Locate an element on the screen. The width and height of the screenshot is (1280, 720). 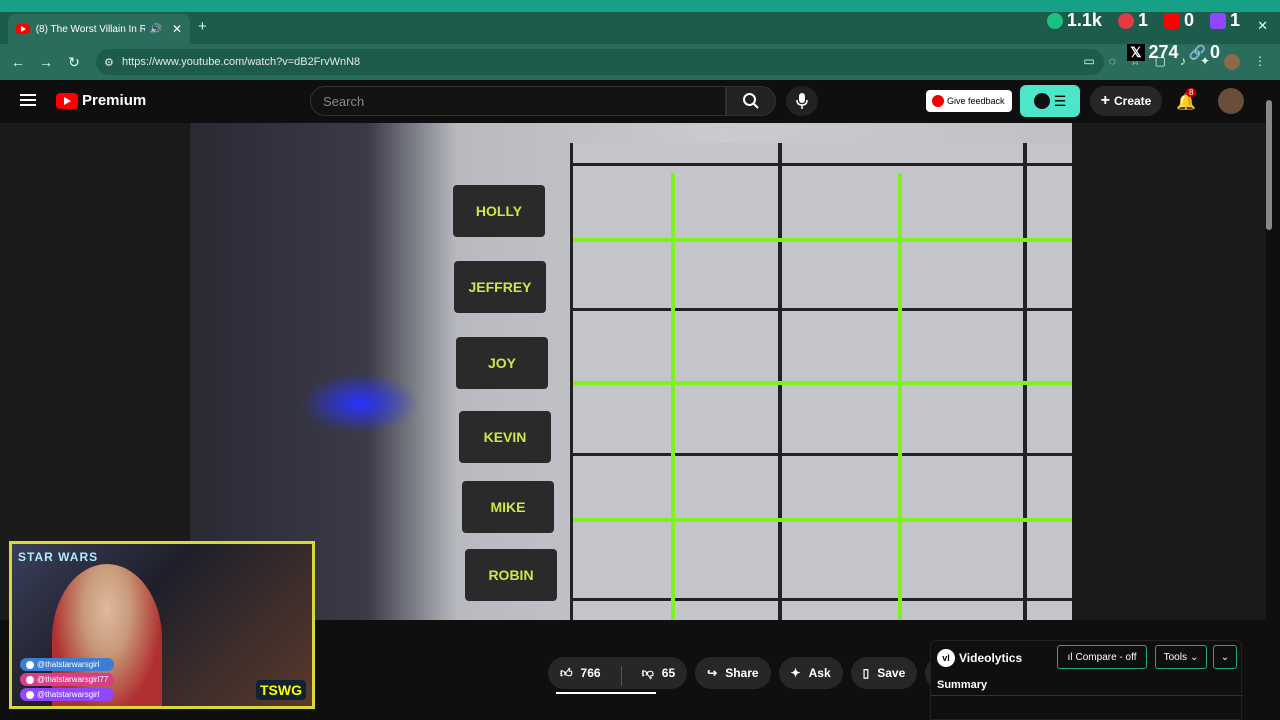
search-icon is located at coordinates (751, 101).